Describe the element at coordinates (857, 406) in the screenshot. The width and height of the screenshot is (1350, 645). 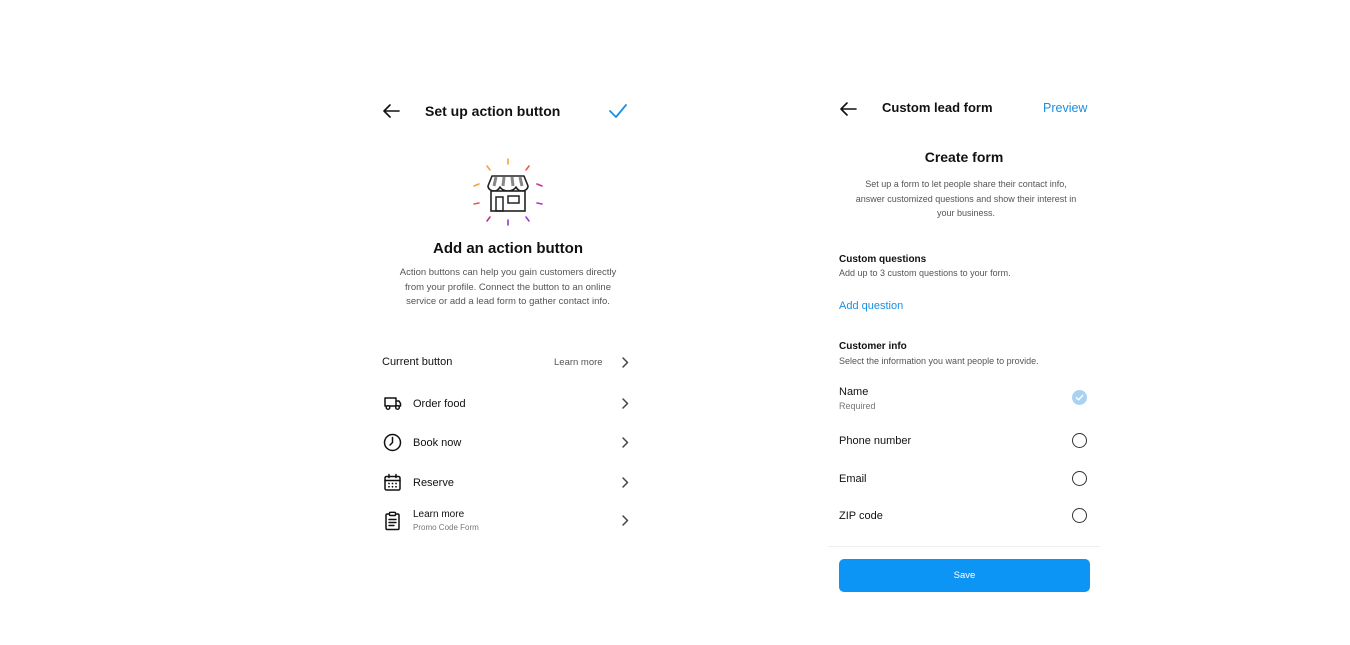
I see `field-sublabel: Required` at that location.